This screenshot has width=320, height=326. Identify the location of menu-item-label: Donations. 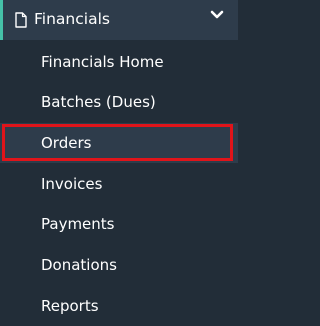
(79, 265).